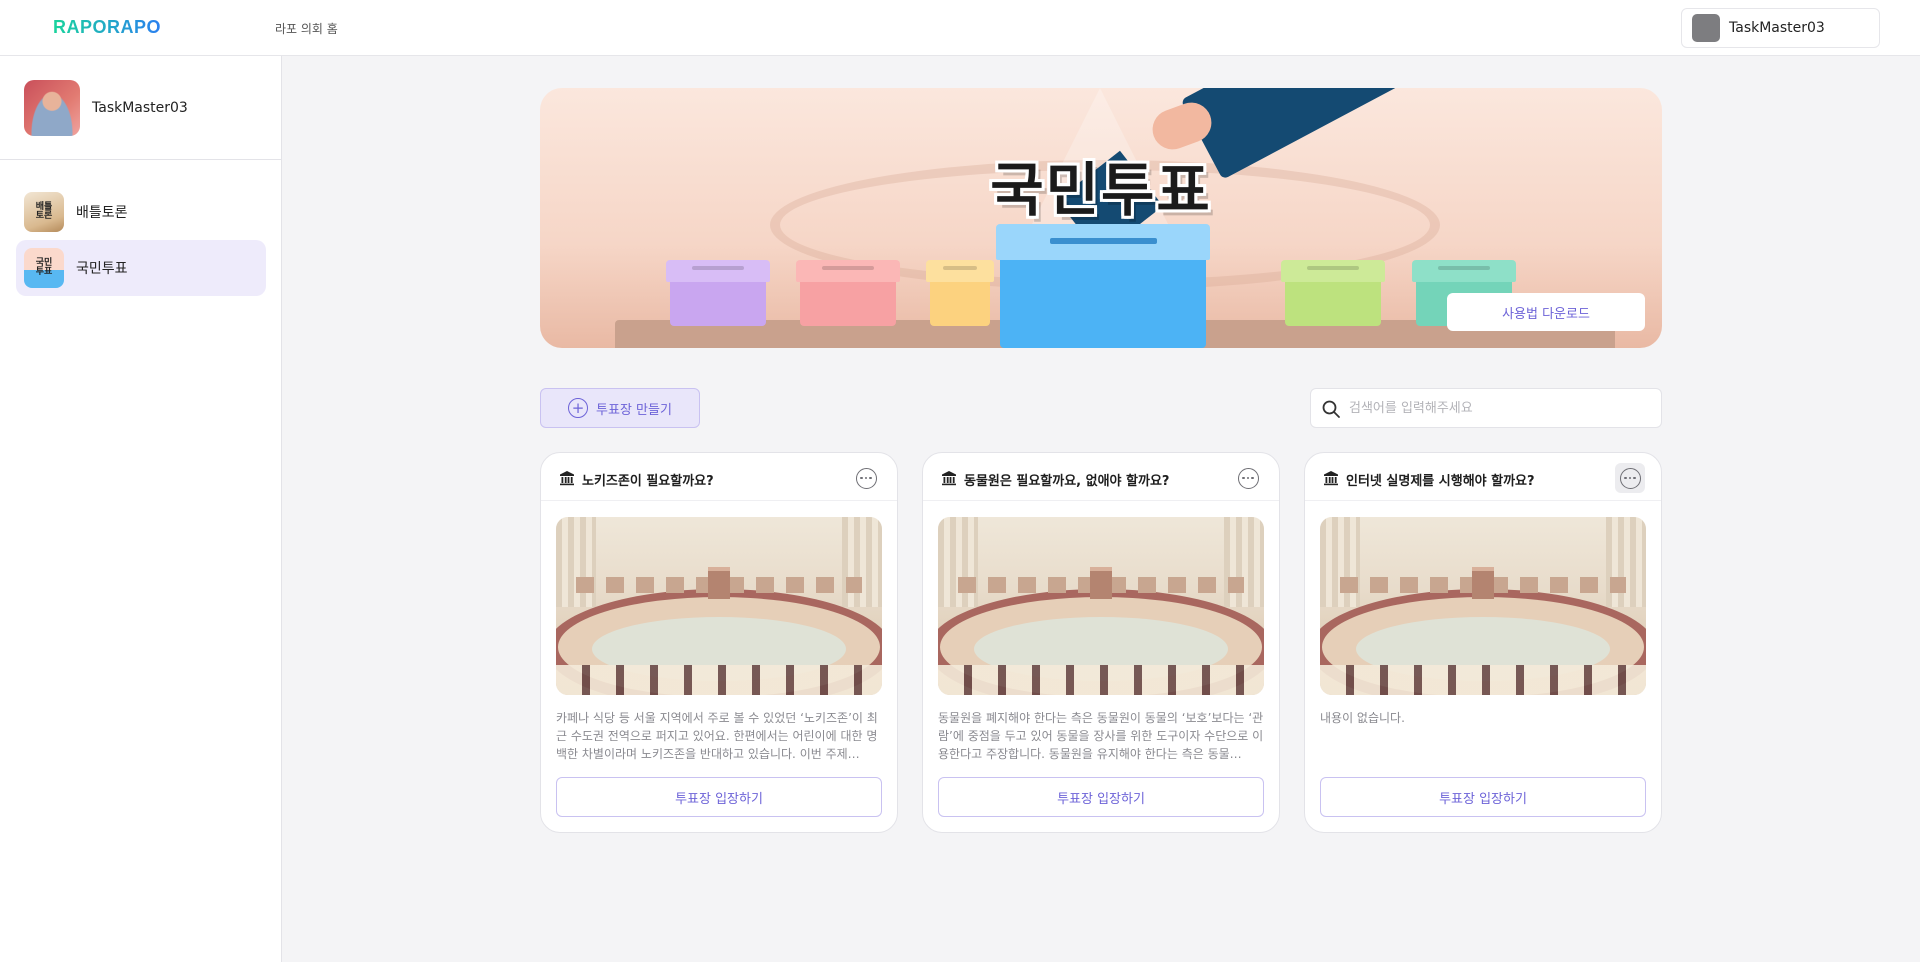  What do you see at coordinates (1499, 408) in the screenshot?
I see `search-input` at bounding box center [1499, 408].